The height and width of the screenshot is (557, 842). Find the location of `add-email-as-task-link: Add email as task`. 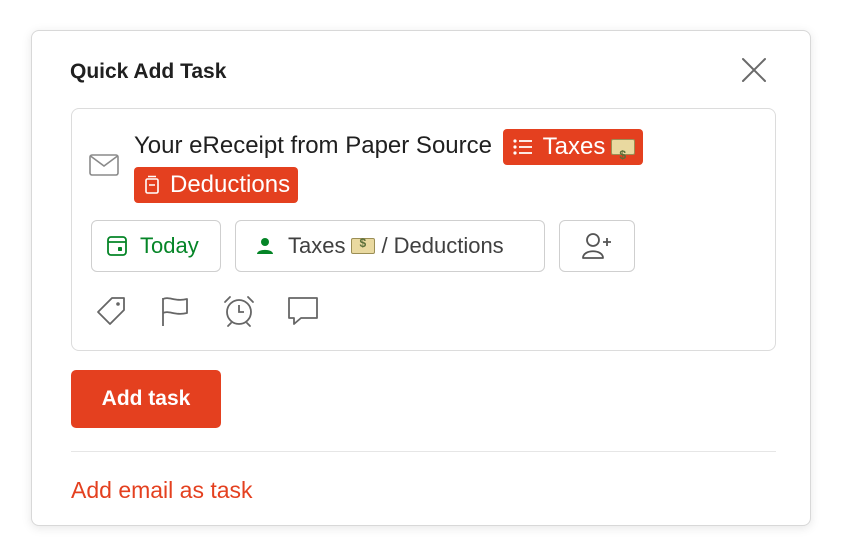

add-email-as-task-link: Add email as task is located at coordinates (162, 490).